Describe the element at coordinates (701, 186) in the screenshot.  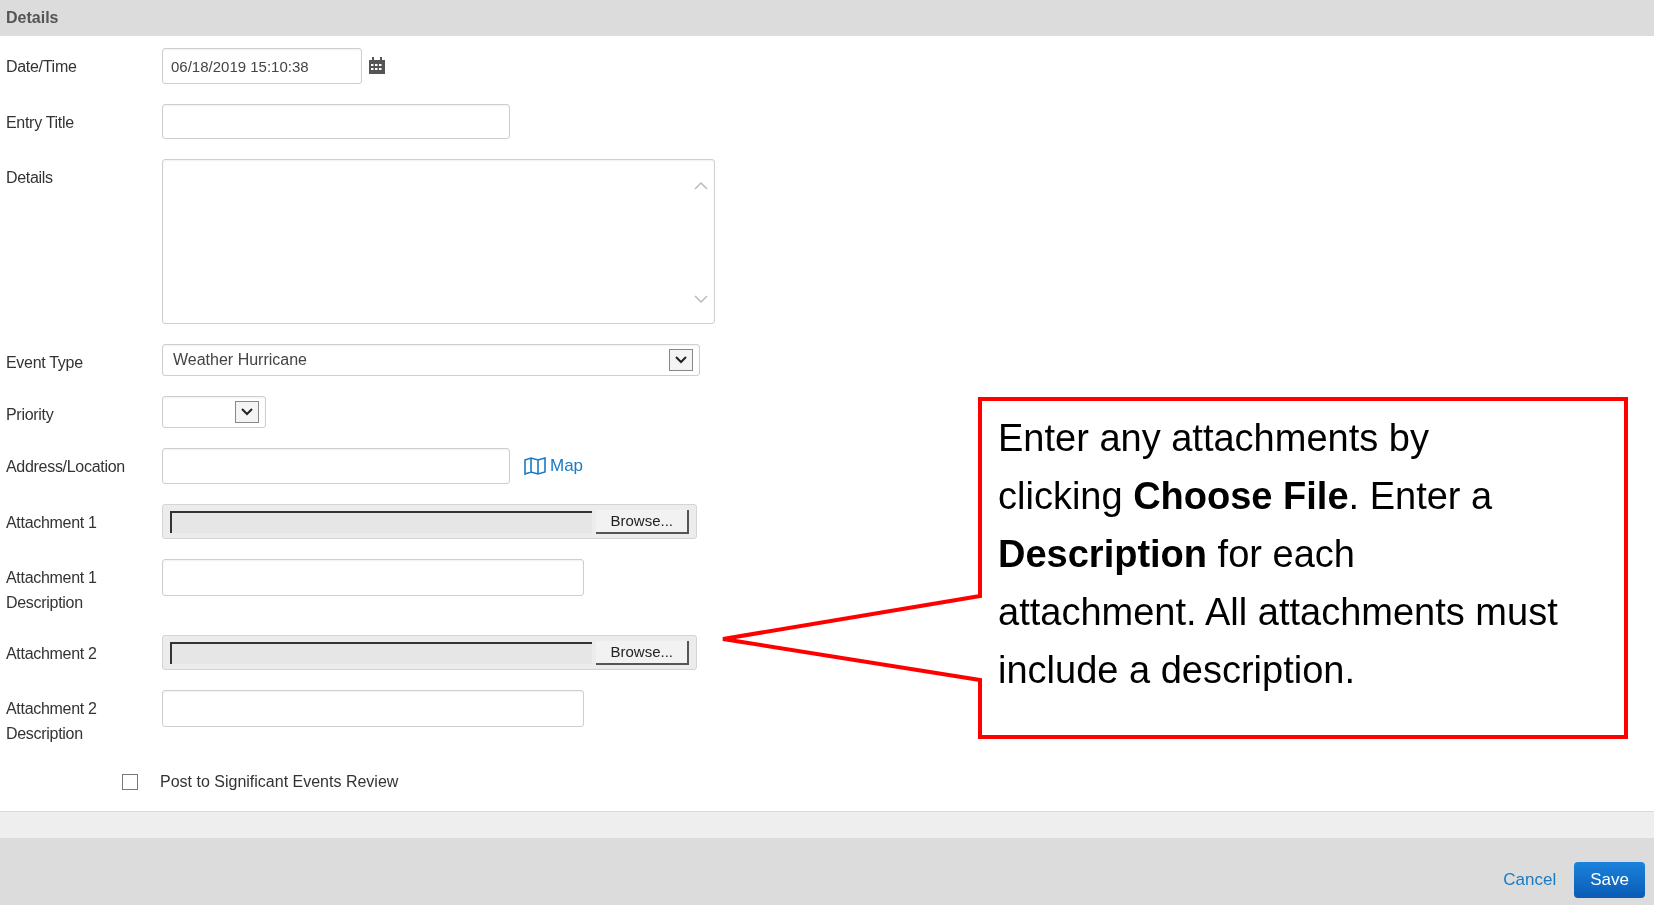
I see `scroll-up-icon` at that location.